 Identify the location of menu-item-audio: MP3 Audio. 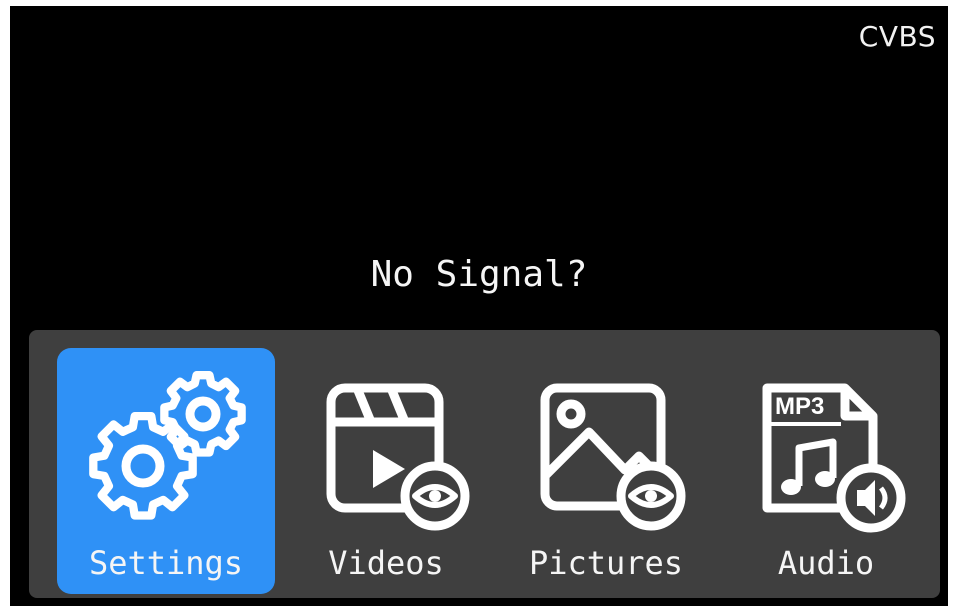
(826, 471).